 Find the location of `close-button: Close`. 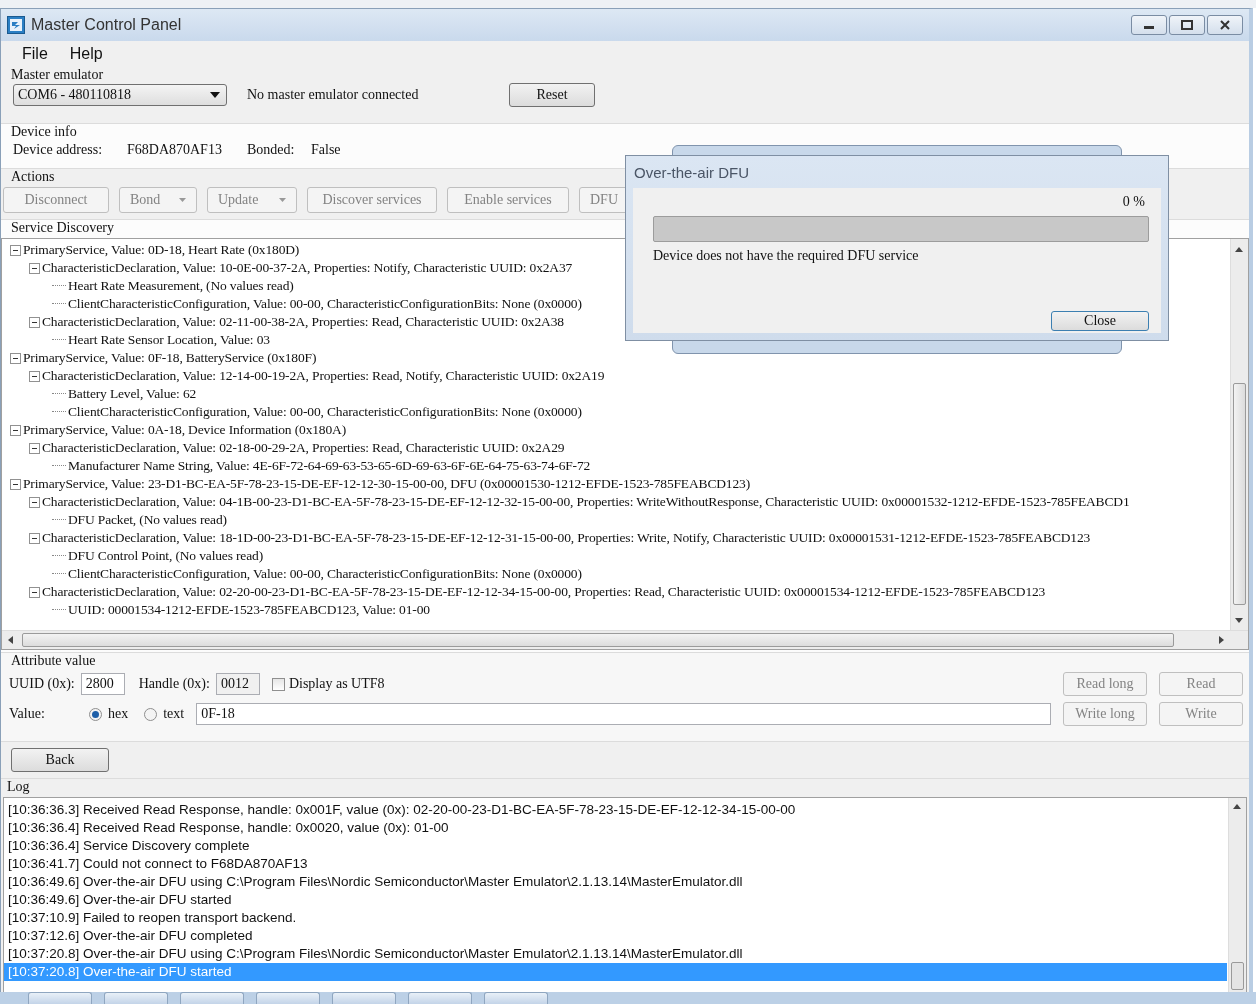

close-button: Close is located at coordinates (1100, 321).